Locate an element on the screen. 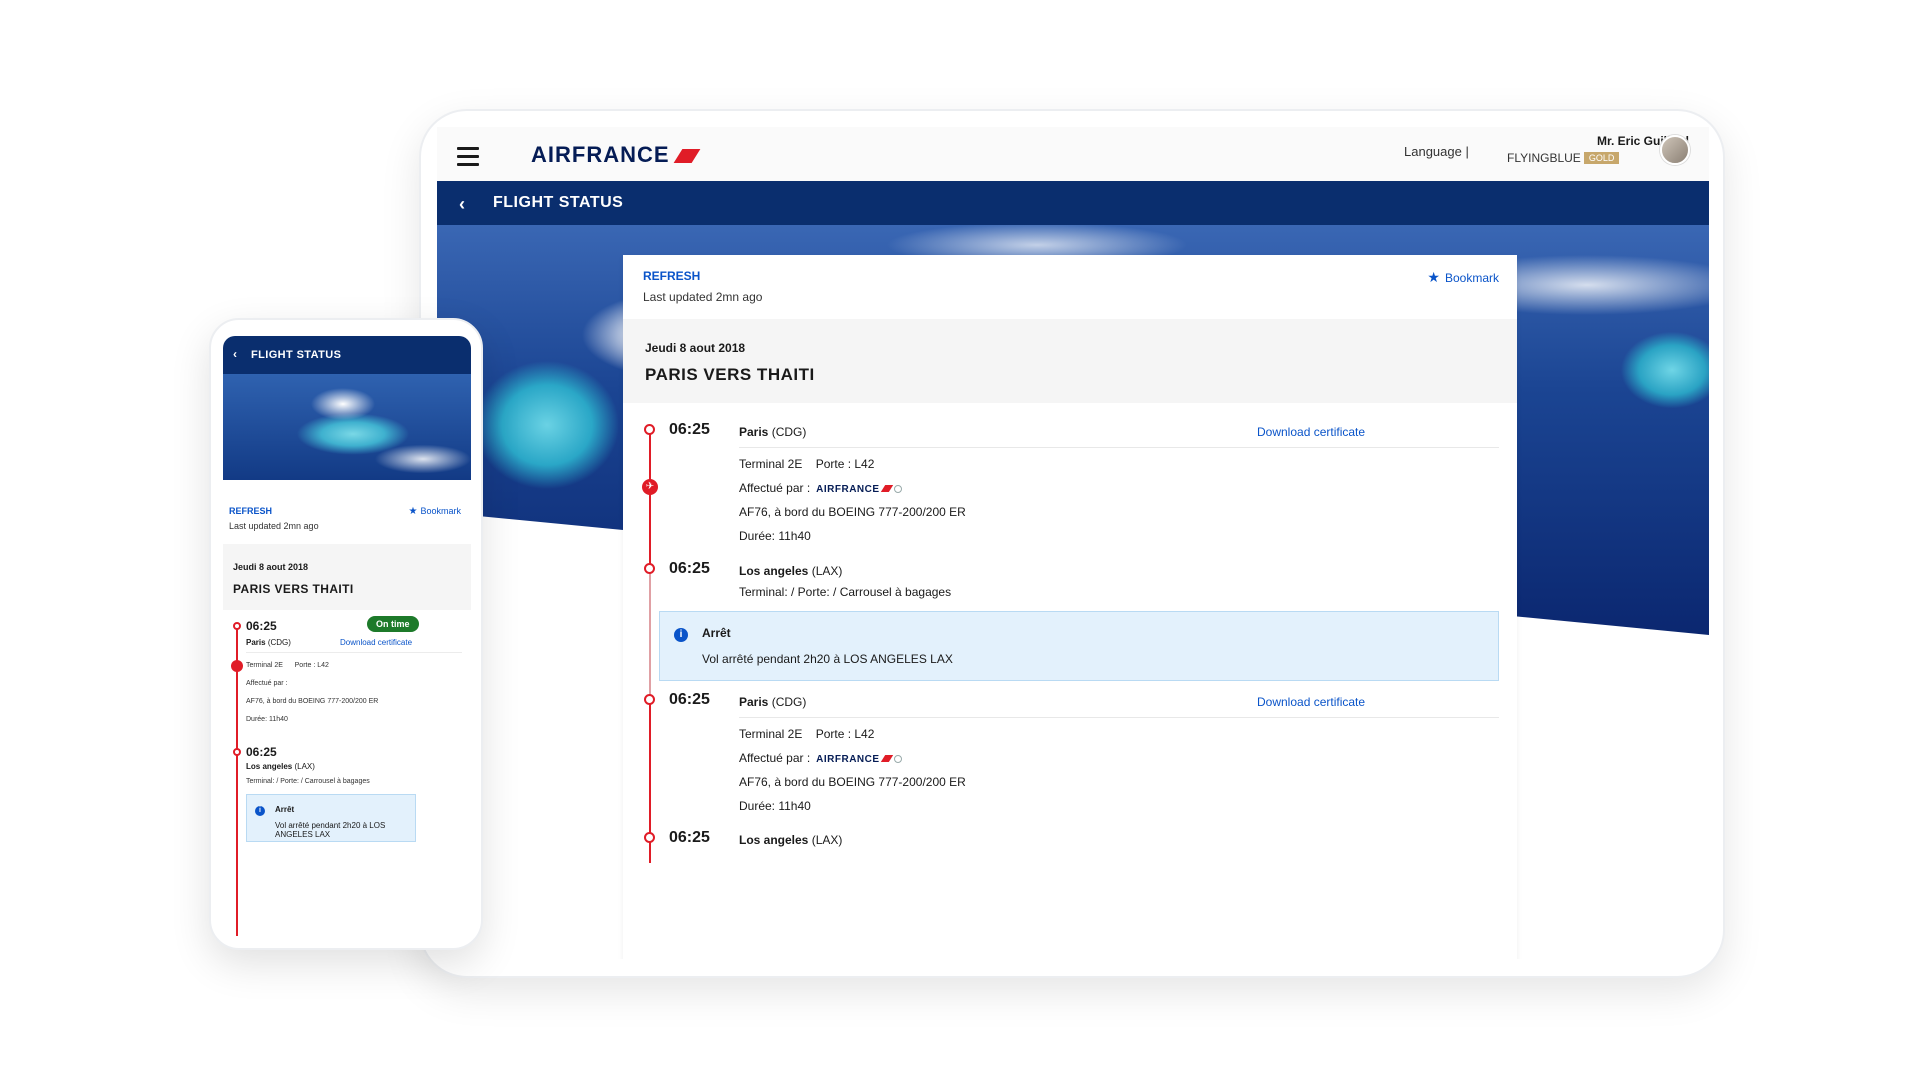  trip-summary: Jeudi 8 aout 2018 PARIS VERS THAITI is located at coordinates (1070, 361).